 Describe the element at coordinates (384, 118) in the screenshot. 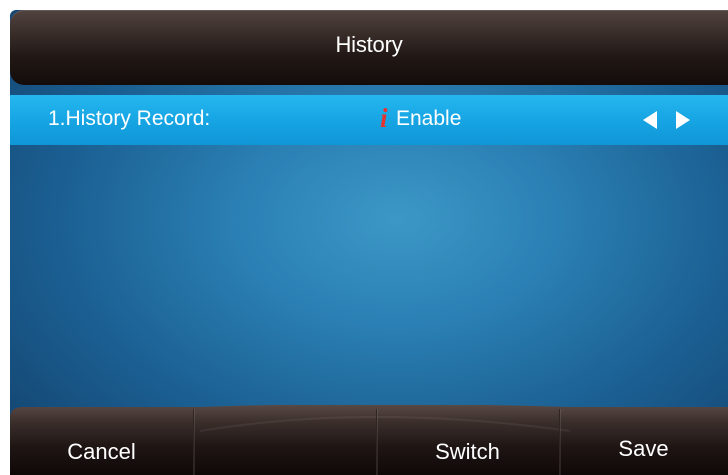

I see `info-icon: i` at that location.